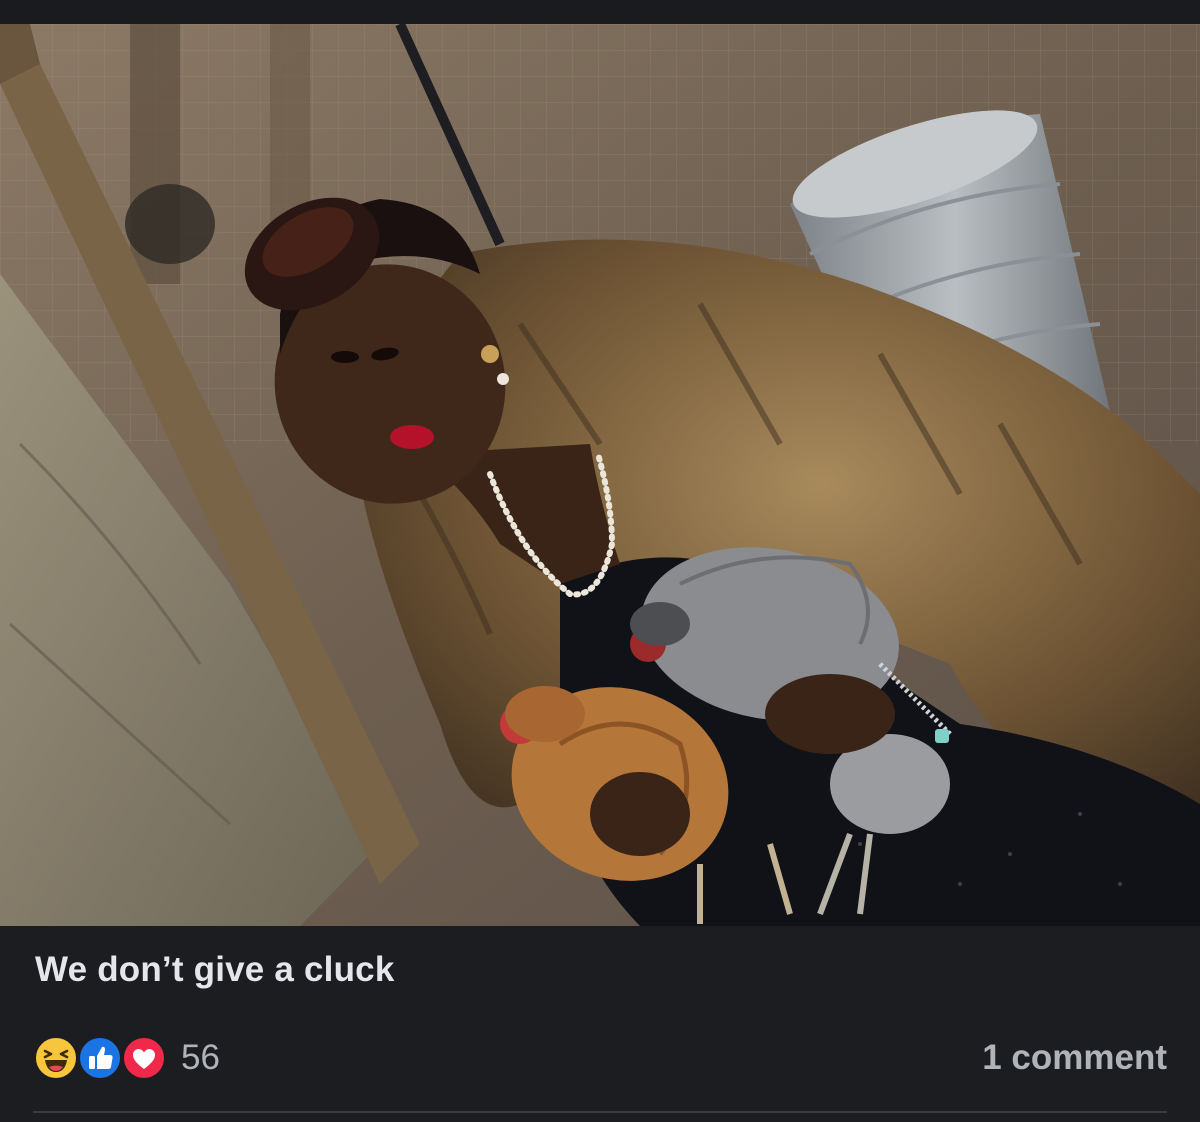 The image size is (1200, 1122). I want to click on top-bar, so click(600, 12).